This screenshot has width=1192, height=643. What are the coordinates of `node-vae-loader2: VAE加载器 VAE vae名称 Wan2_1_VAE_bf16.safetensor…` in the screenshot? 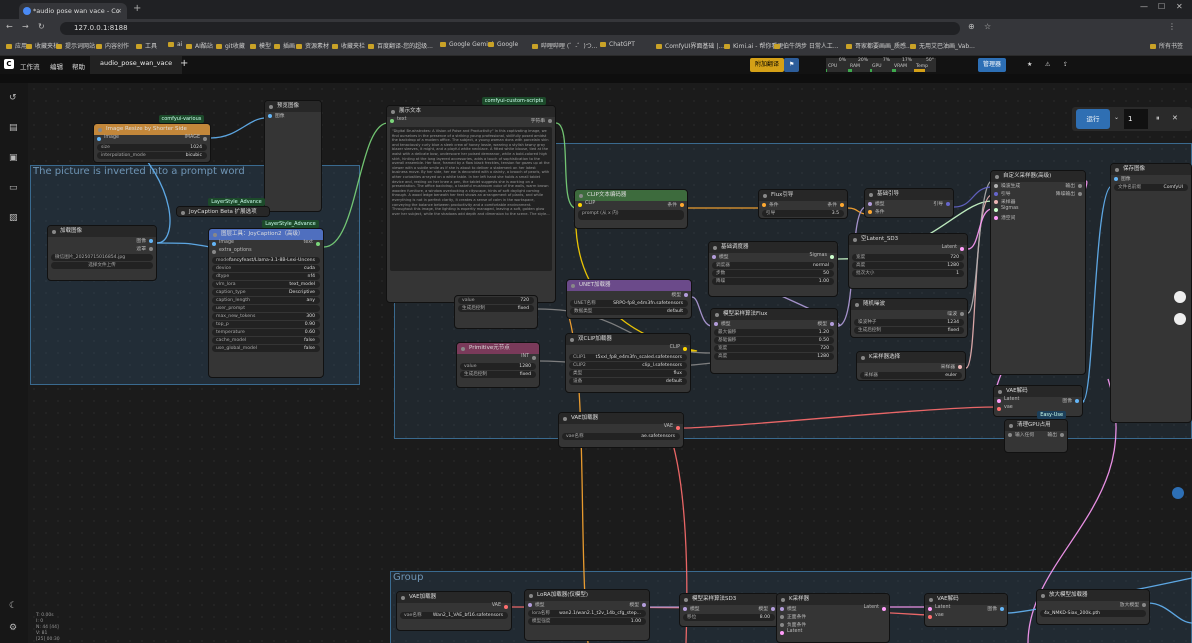 It's located at (454, 611).